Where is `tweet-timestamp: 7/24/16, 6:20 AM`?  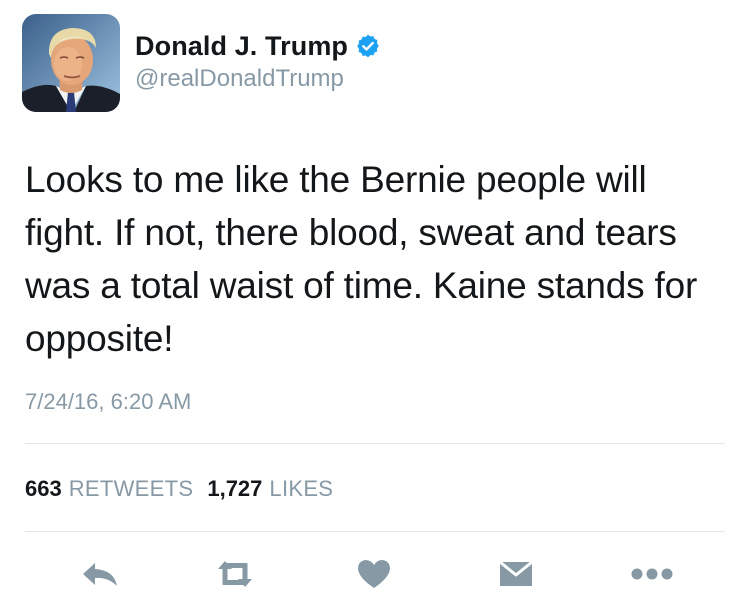
tweet-timestamp: 7/24/16, 6:20 AM is located at coordinates (108, 402).